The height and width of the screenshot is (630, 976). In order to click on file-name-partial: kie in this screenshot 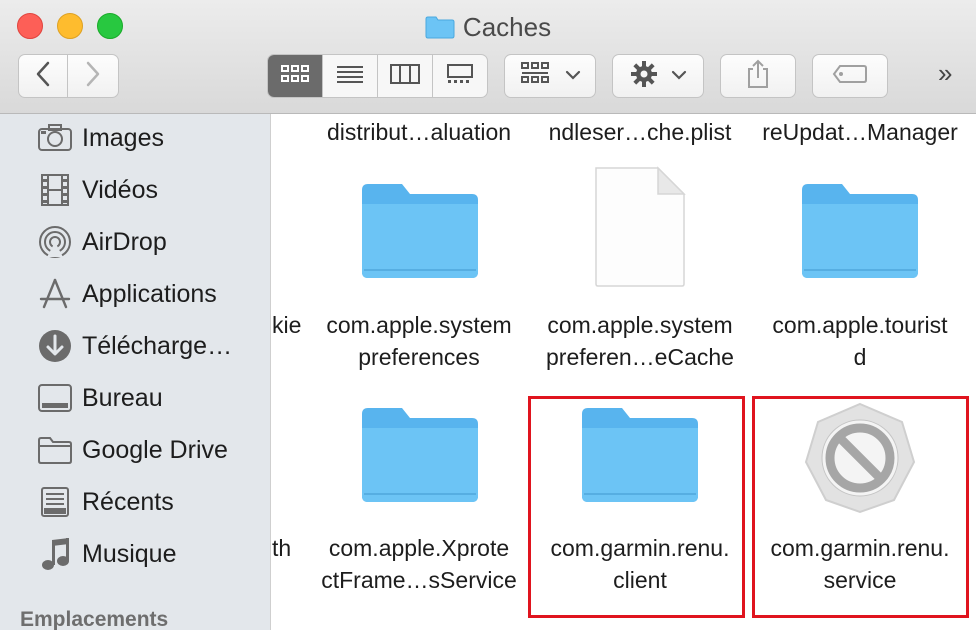, I will do `click(287, 325)`.